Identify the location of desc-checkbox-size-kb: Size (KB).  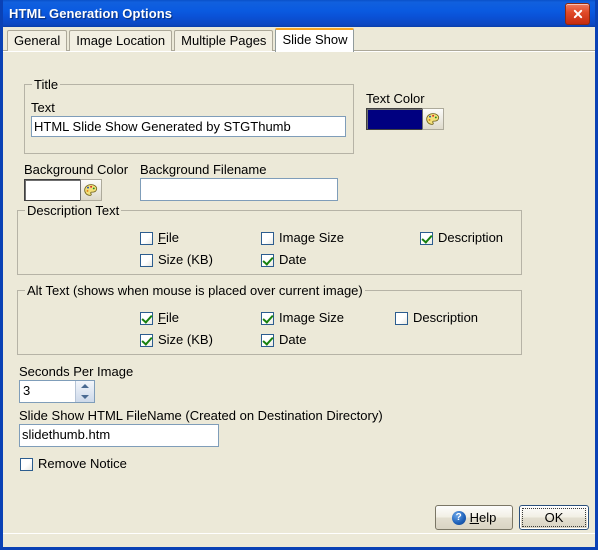
(176, 260).